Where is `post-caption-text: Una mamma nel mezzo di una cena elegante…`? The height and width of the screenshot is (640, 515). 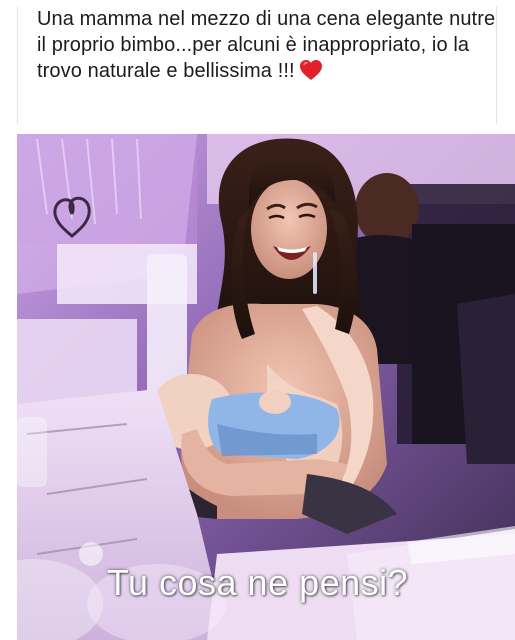
post-caption-text: Una mamma nel mezzo di una cena elegante… is located at coordinates (266, 45).